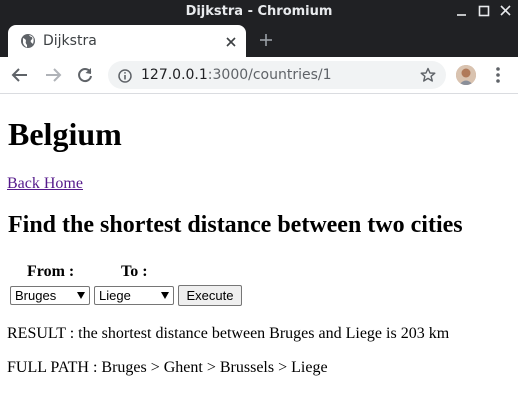 The width and height of the screenshot is (518, 415). What do you see at coordinates (231, 41) in the screenshot?
I see `tab-close-icon` at bounding box center [231, 41].